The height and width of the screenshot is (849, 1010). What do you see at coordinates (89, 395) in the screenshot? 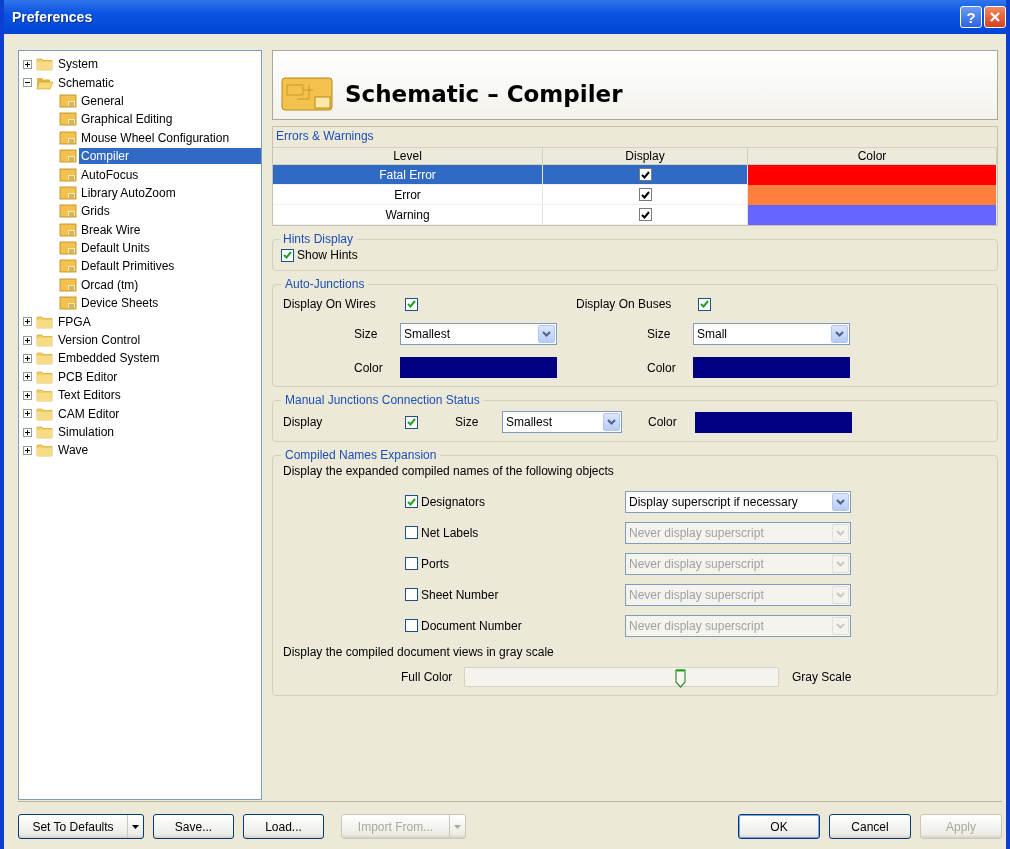
I see `tree-item: Text Editors` at bounding box center [89, 395].